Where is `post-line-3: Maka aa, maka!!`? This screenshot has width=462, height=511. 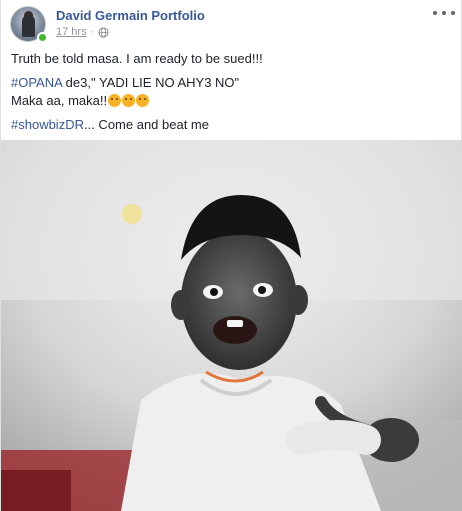 post-line-3: Maka aa, maka!! is located at coordinates (231, 101).